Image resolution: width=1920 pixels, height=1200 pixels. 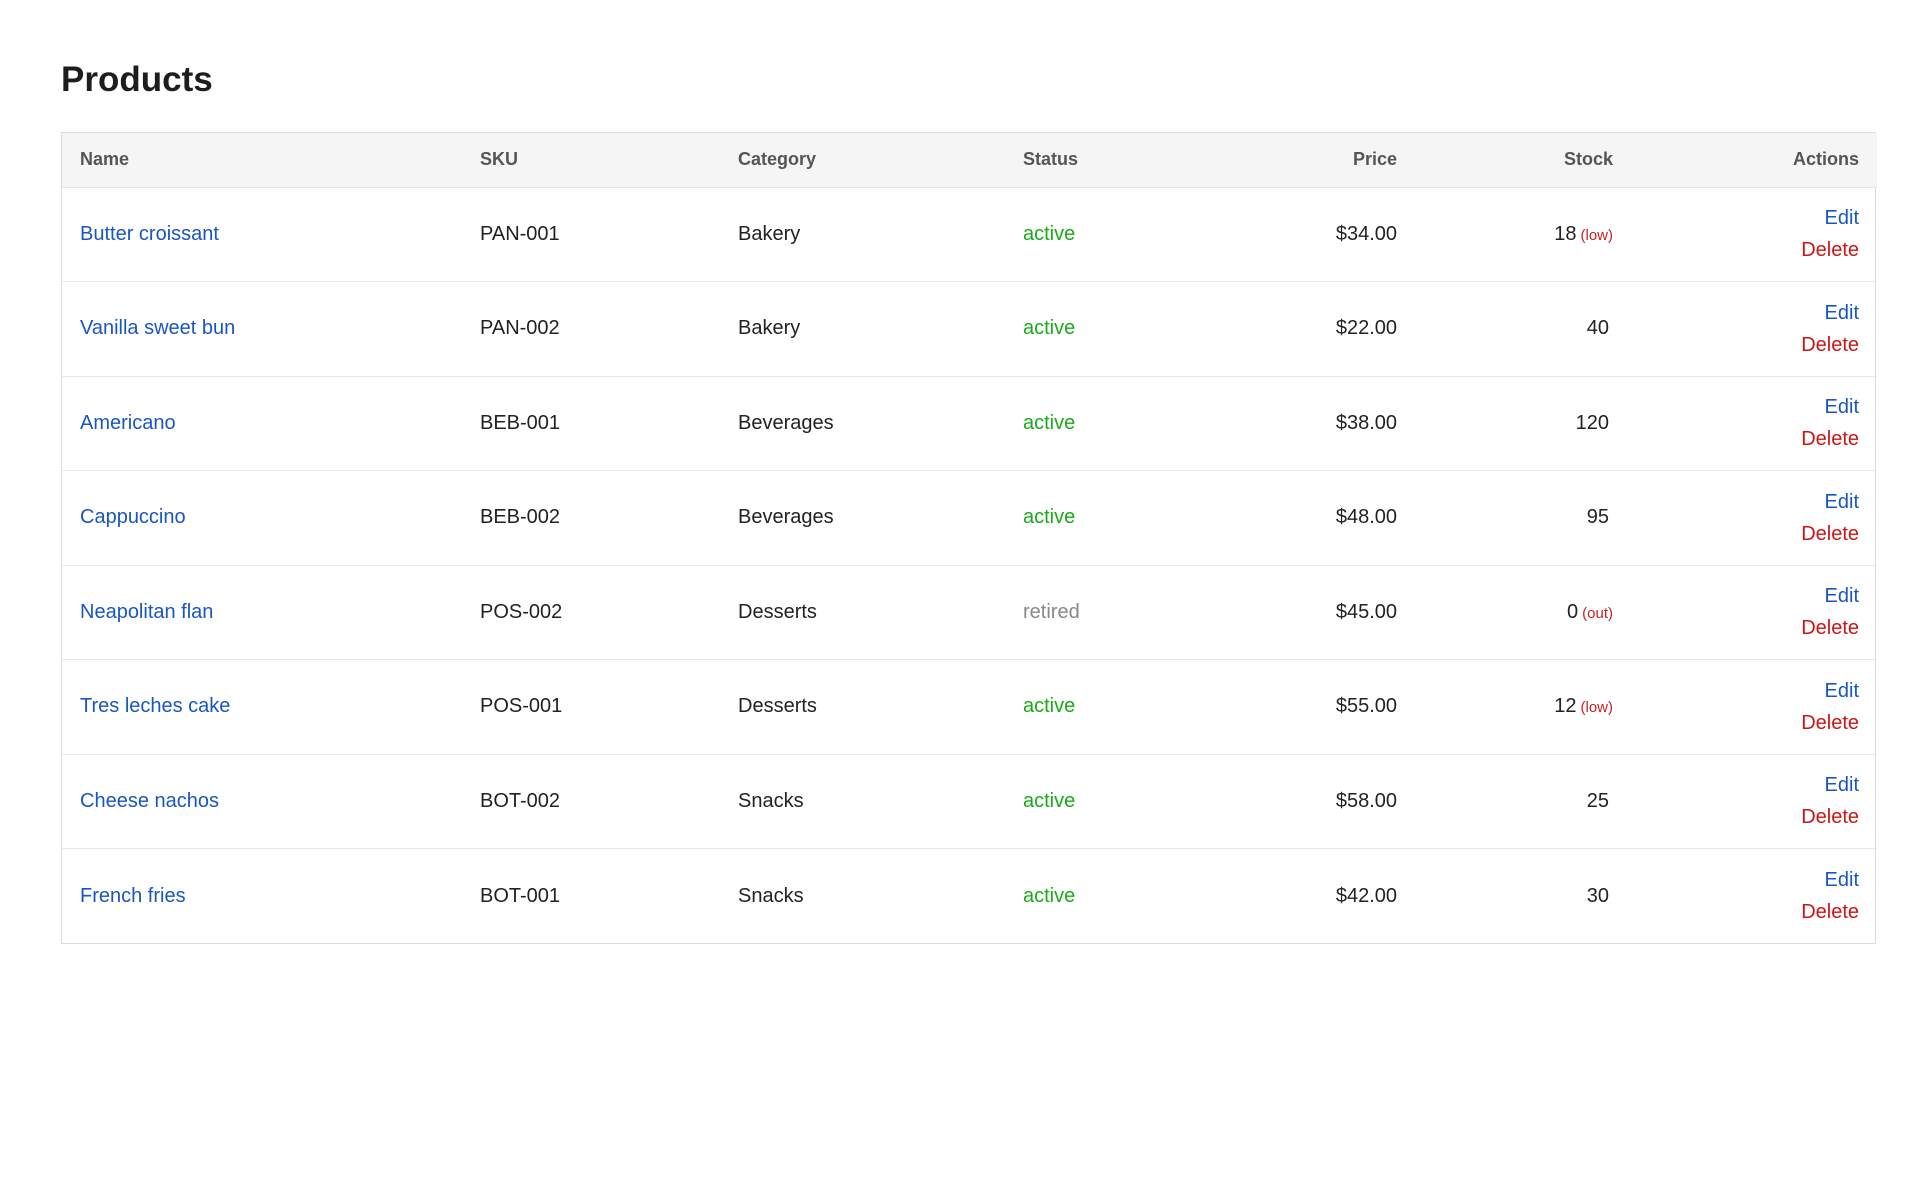 What do you see at coordinates (1592, 422) in the screenshot?
I see `stock-value: 120` at bounding box center [1592, 422].